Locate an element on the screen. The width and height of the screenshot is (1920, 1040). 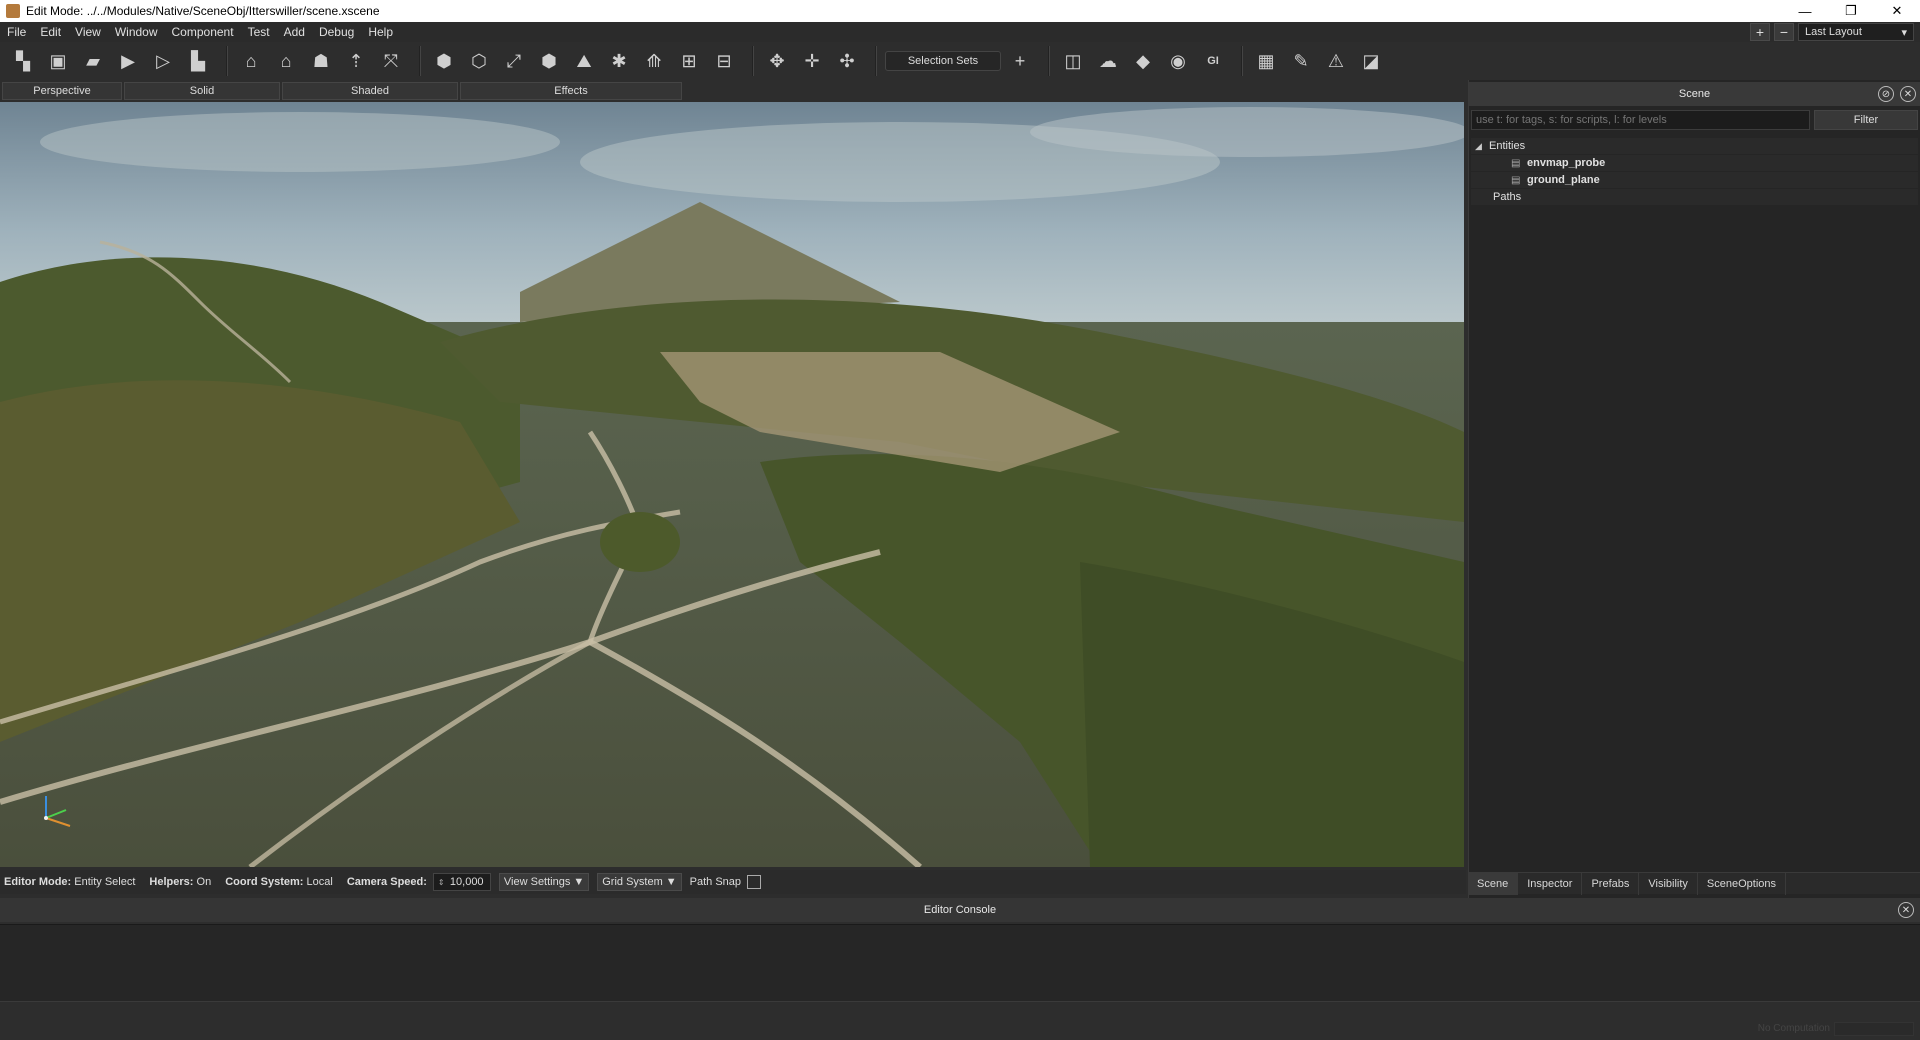
arrow-up-icon: ⇡ is located at coordinates (356, 61).